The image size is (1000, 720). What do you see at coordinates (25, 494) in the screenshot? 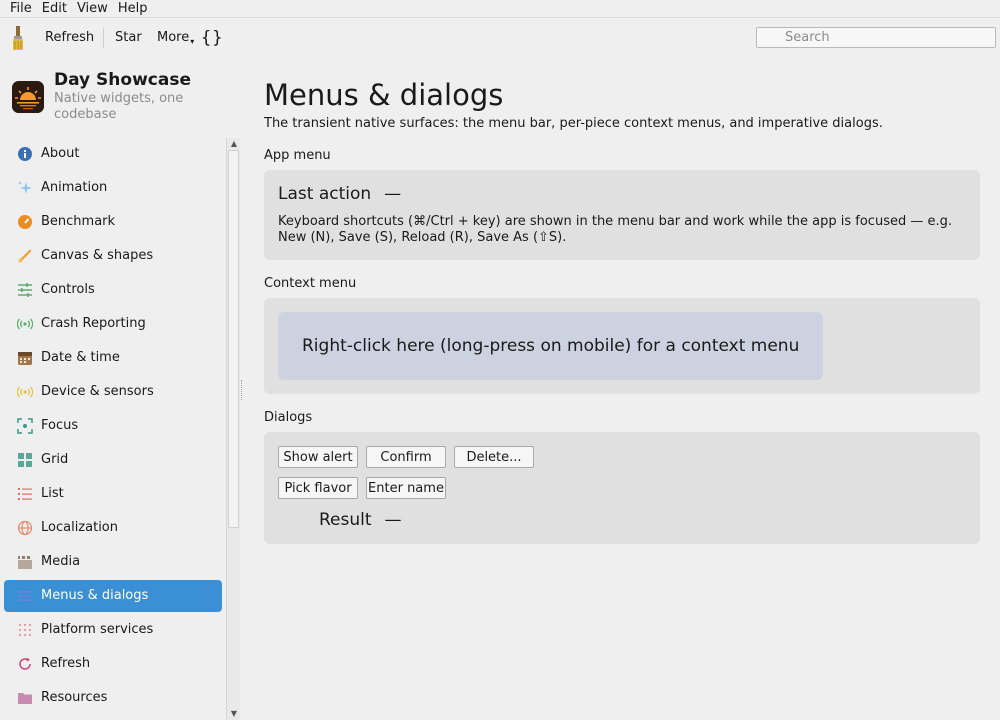
I see `list-icon` at bounding box center [25, 494].